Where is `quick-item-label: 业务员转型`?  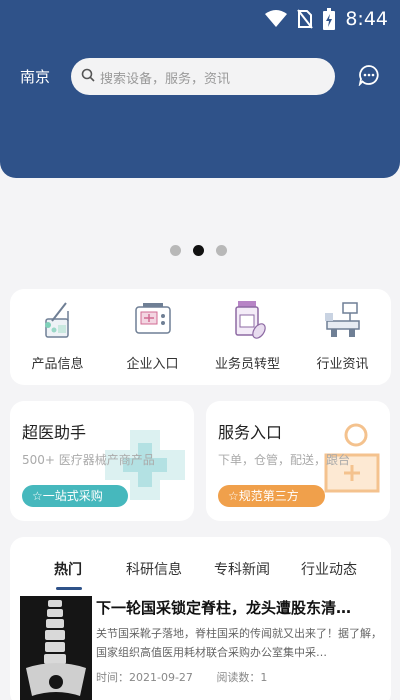
quick-item-label: 业务员转型 is located at coordinates (247, 364).